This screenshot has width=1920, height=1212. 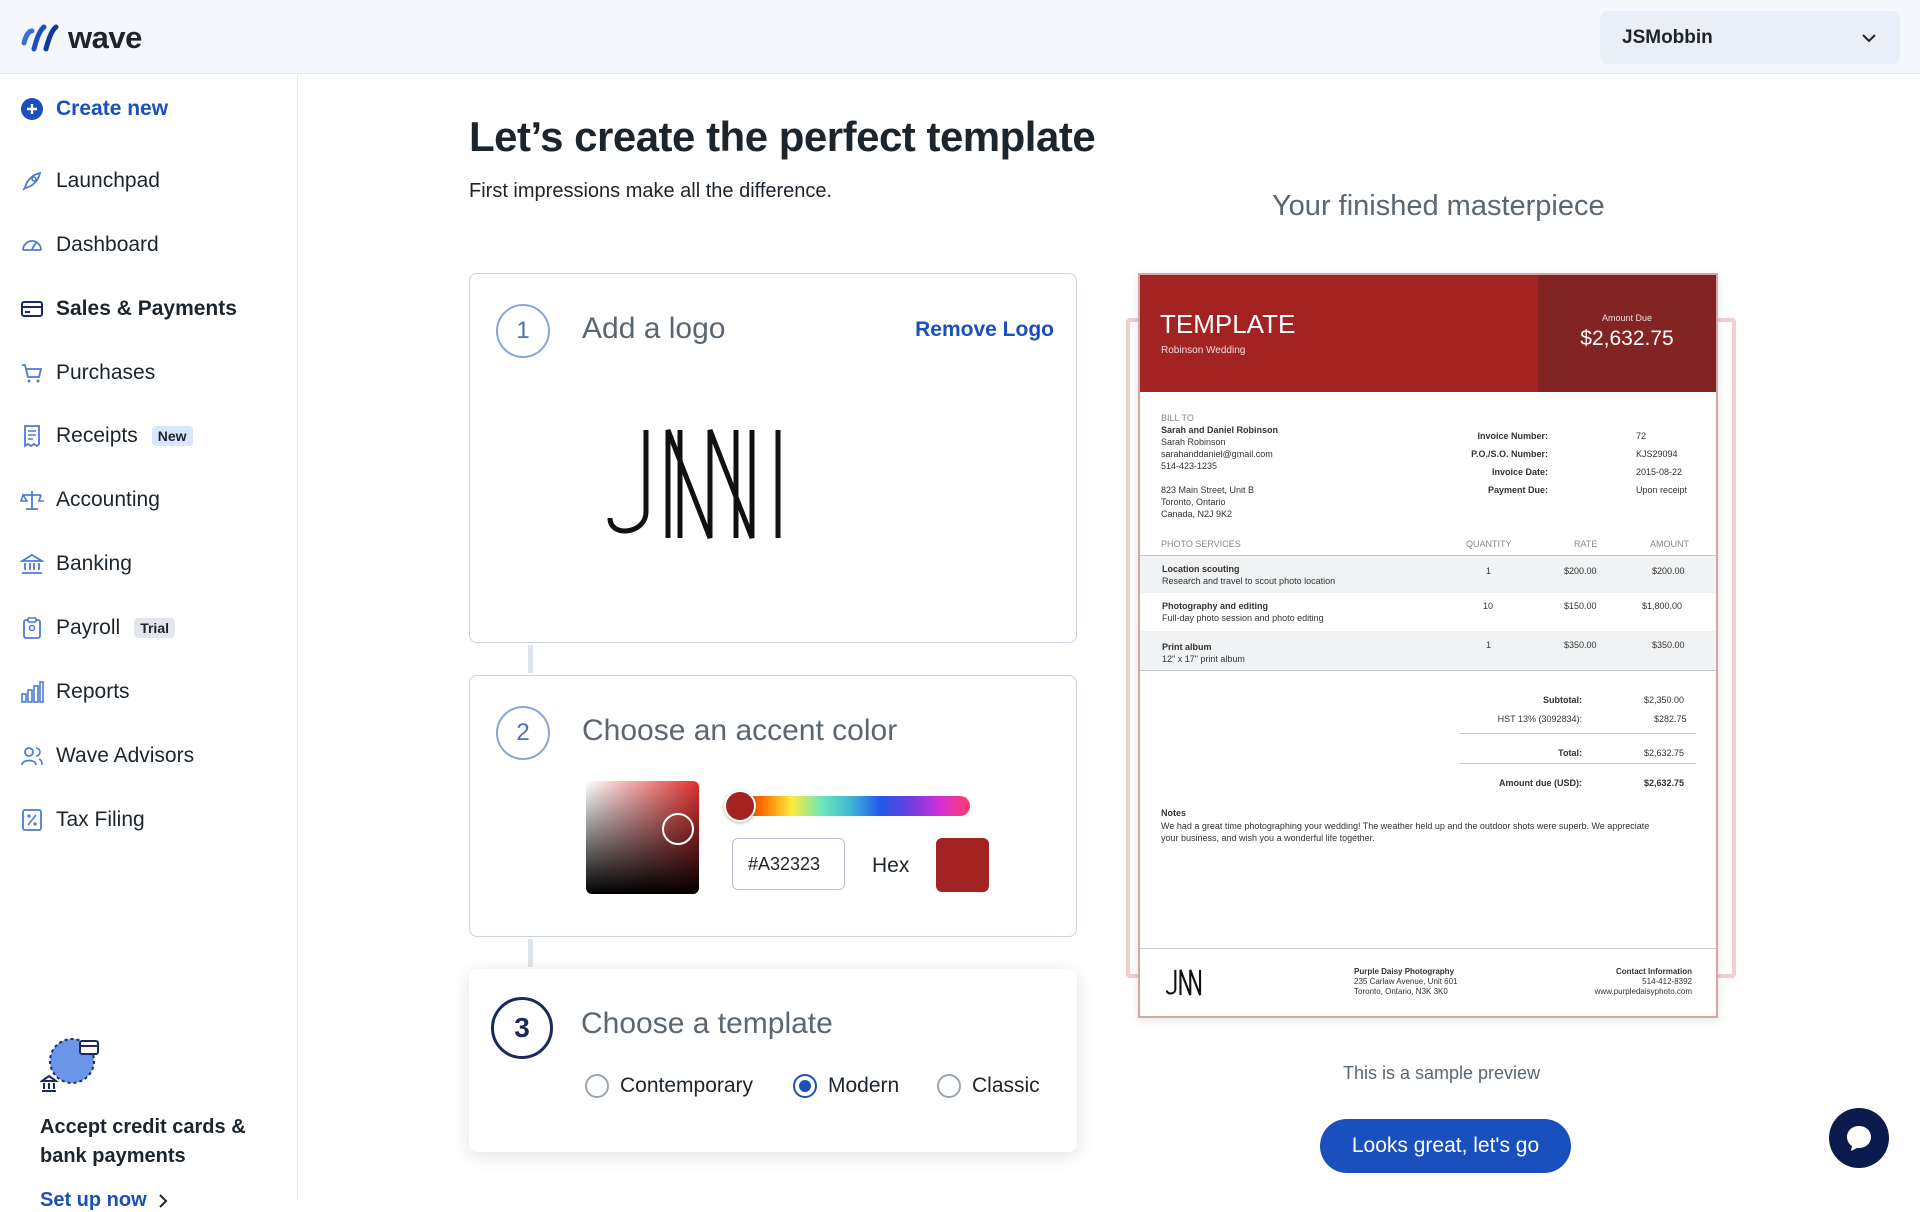 What do you see at coordinates (1228, 324) in the screenshot?
I see `invoice-title: TEMPLATE` at bounding box center [1228, 324].